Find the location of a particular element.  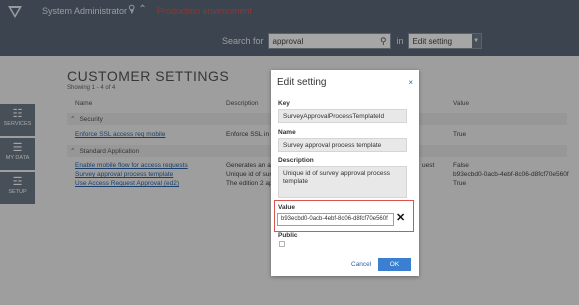

public-label: Public is located at coordinates (288, 235).